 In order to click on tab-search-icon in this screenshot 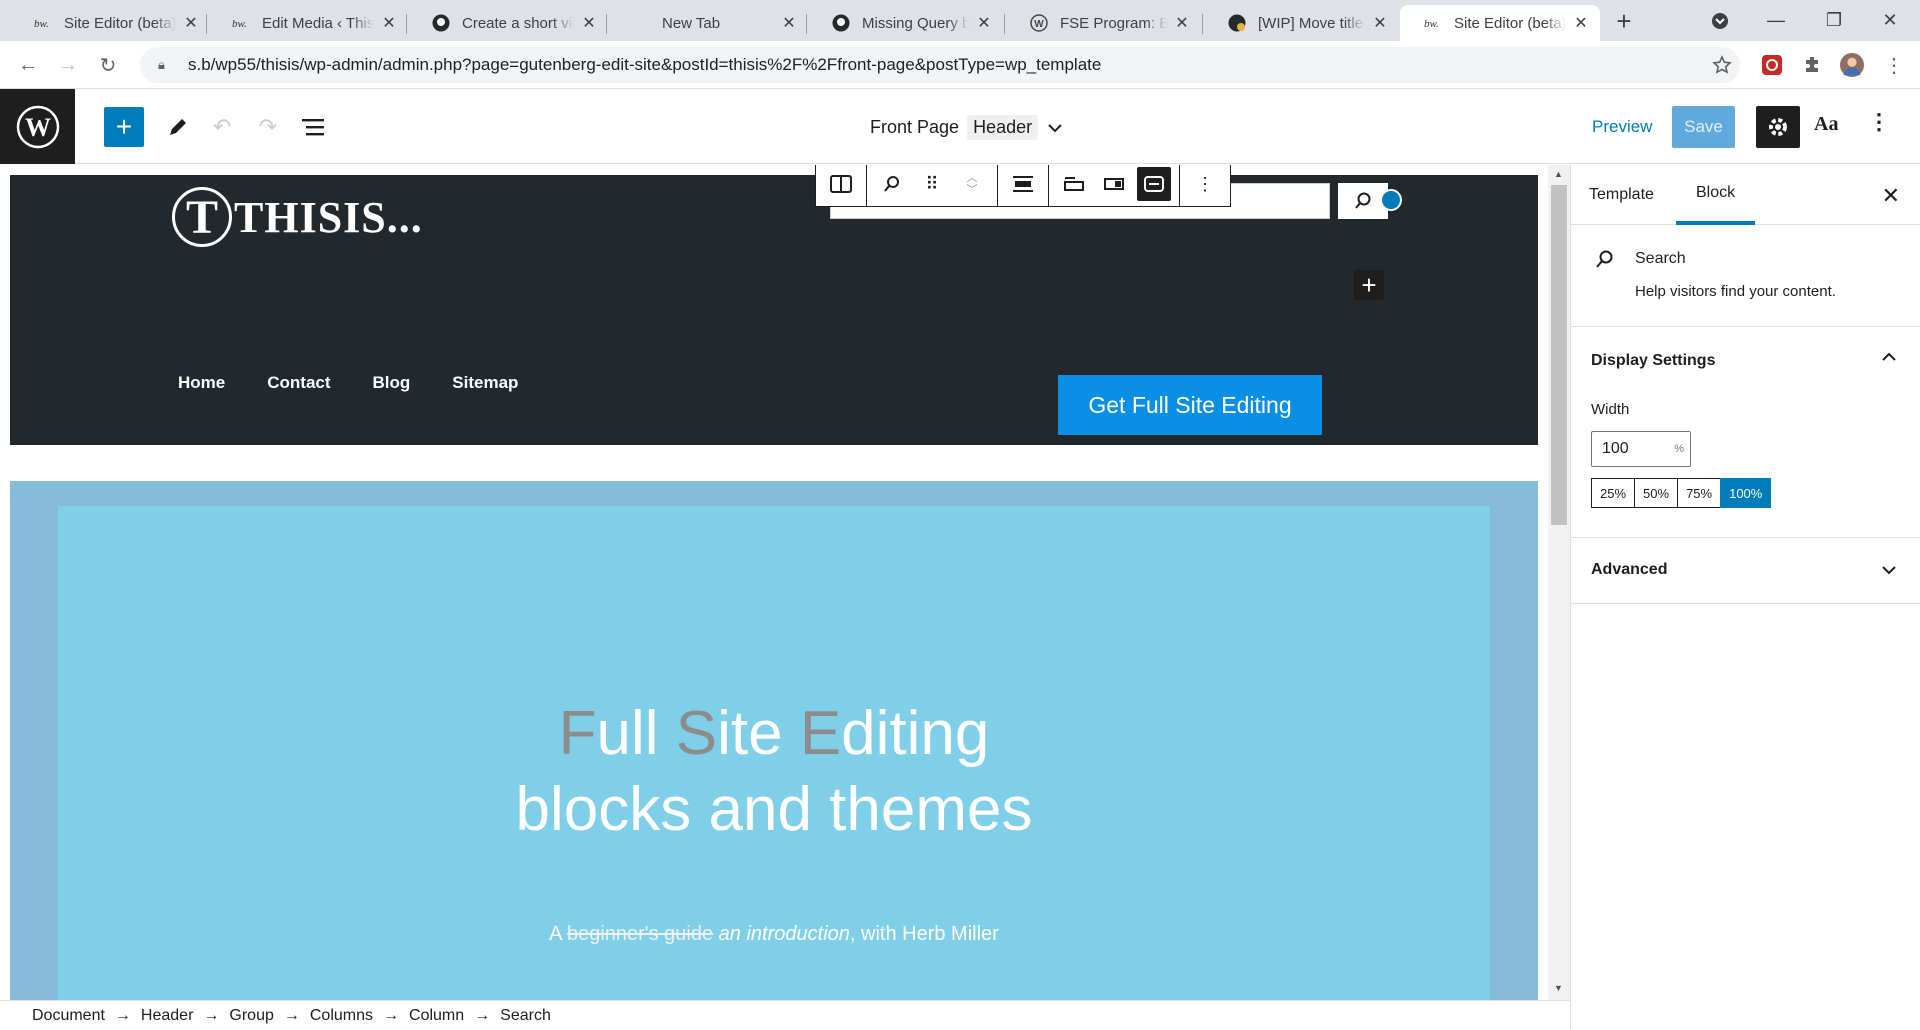, I will do `click(1720, 20)`.